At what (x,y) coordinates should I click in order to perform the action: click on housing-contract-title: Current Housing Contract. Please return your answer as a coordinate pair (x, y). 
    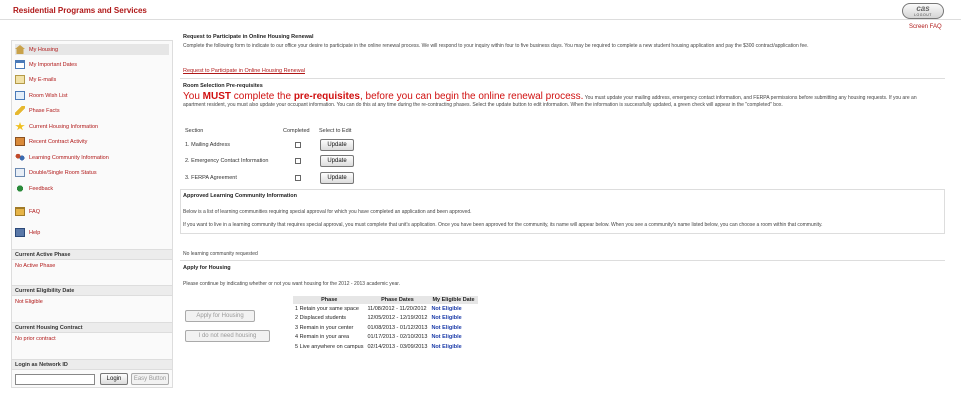
    Looking at the image, I should click on (92, 327).